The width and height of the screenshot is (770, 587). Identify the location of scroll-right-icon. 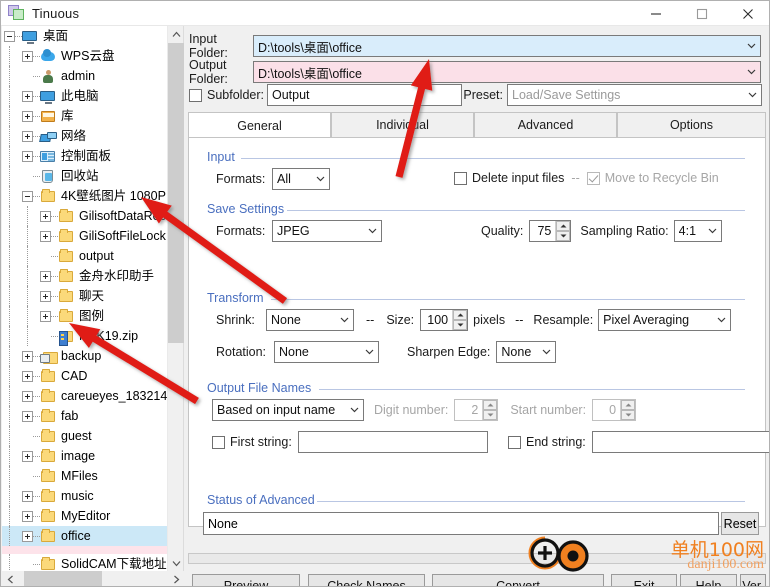
(176, 578).